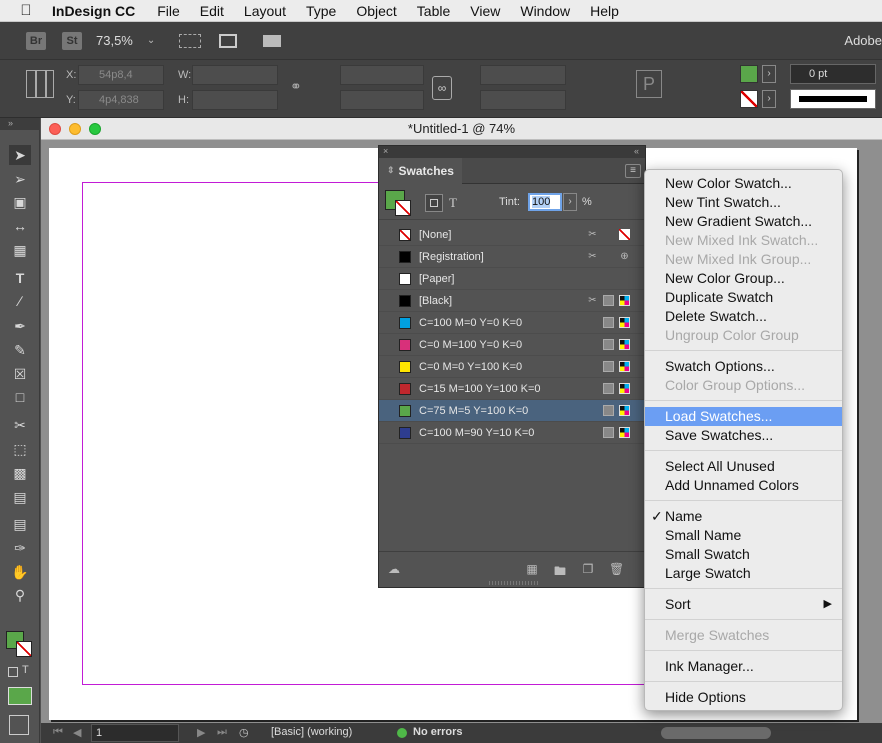 The height and width of the screenshot is (743, 882). What do you see at coordinates (296, 86) in the screenshot?
I see `constrain-icon: ⚭` at bounding box center [296, 86].